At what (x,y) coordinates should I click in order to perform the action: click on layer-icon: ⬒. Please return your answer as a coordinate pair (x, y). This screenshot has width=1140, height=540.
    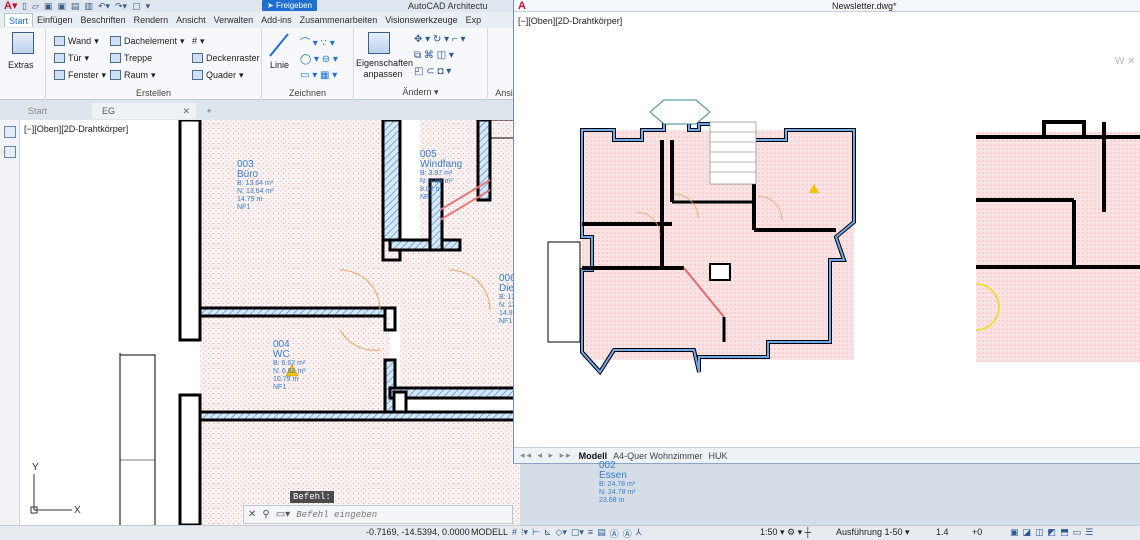
    Looking at the image, I should click on (1064, 532).